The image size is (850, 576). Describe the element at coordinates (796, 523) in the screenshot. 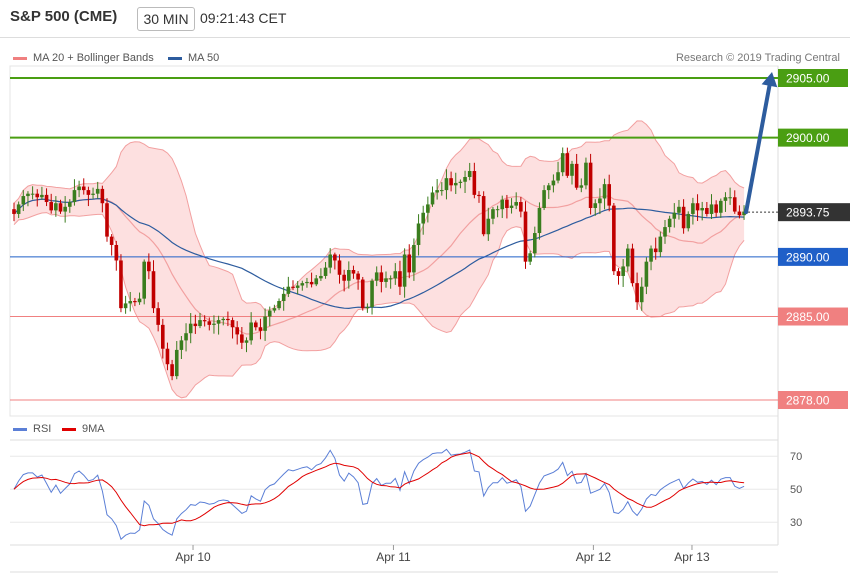

I see `rsi-tick-0: 30` at that location.